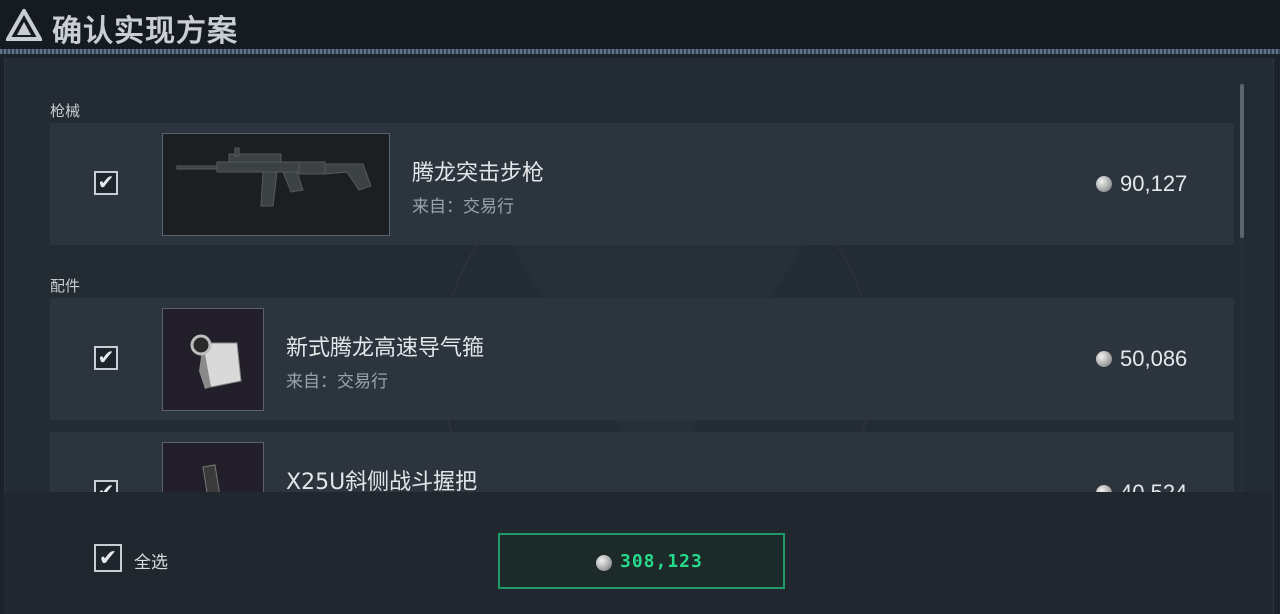  I want to click on section-label-firearms: 枪械, so click(65, 111).